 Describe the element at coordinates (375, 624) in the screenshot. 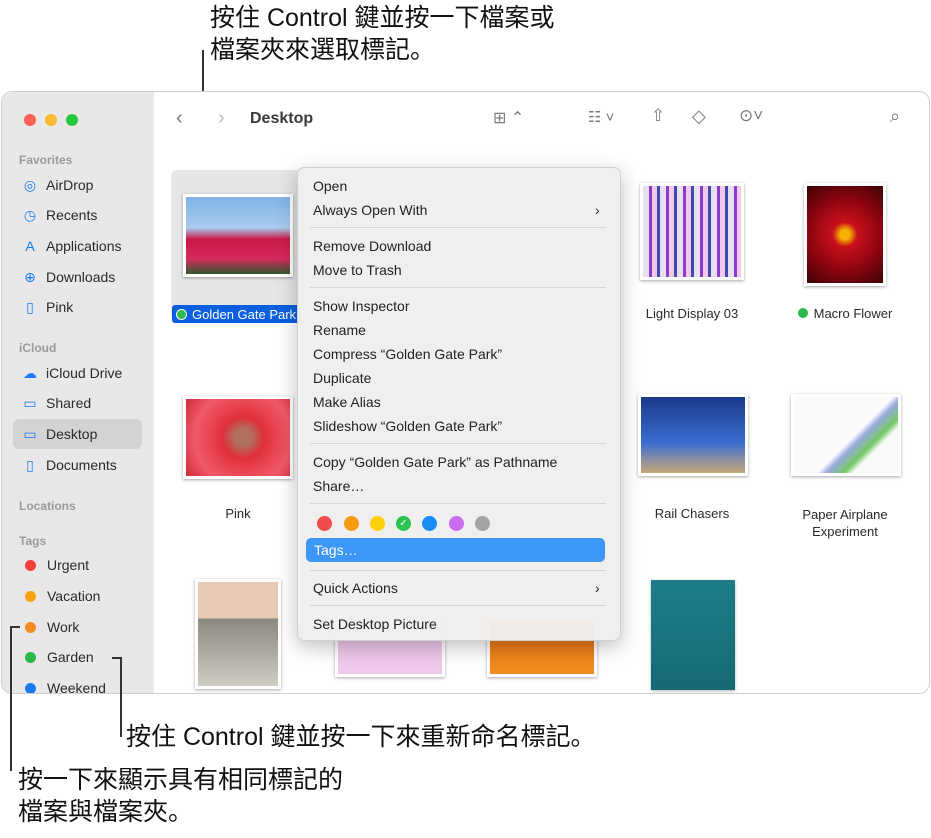

I see `menu-set-desktop-picture: Set Desktop Picture` at that location.